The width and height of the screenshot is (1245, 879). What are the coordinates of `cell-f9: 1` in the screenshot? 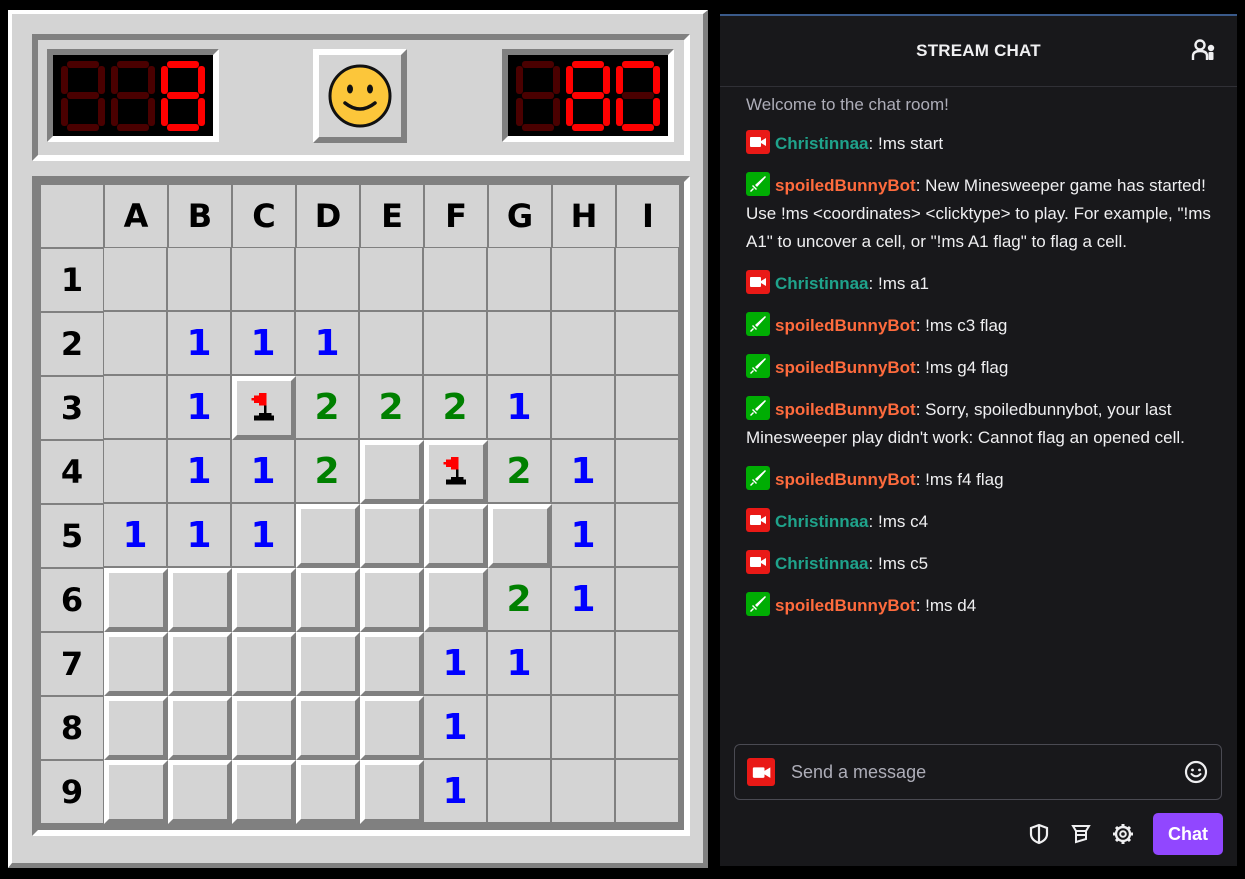 It's located at (456, 792).